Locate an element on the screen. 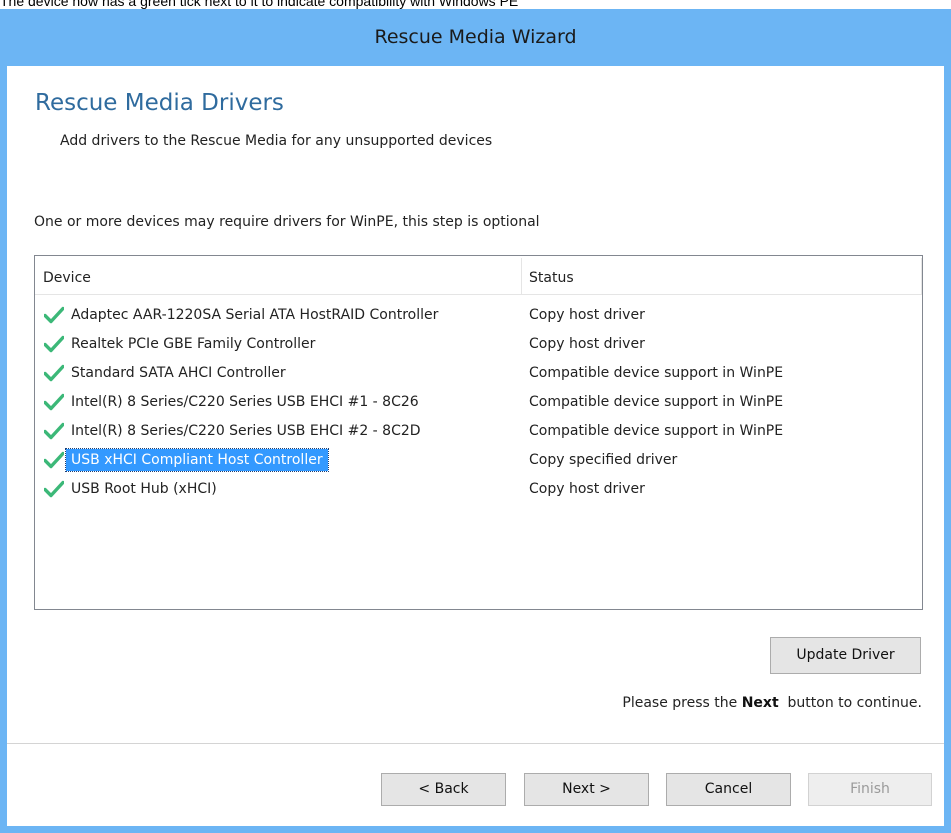  window-title: Rescue Media Wizard is located at coordinates (475, 37).